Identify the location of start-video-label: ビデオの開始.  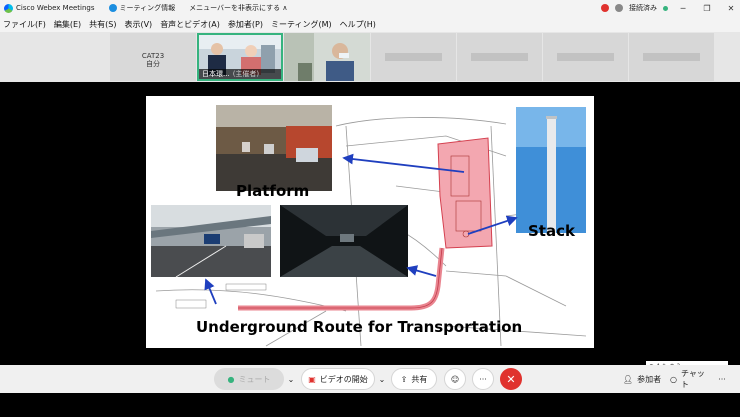
(343, 379).